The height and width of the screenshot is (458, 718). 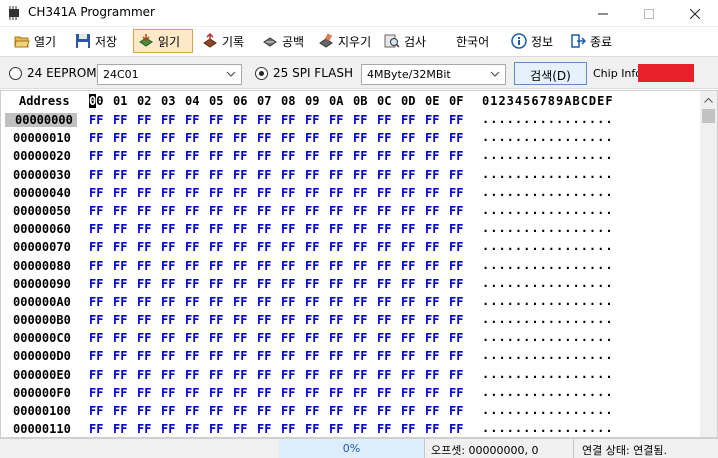 What do you see at coordinates (433, 74) in the screenshot?
I see `spi-size-select: 4MByte/32MBit` at bounding box center [433, 74].